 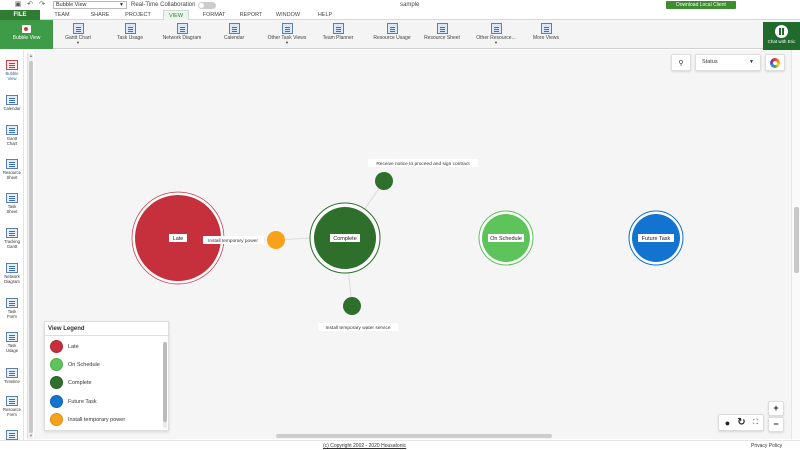 What do you see at coordinates (345, 238) in the screenshot?
I see `bubble-complete: Complete` at bounding box center [345, 238].